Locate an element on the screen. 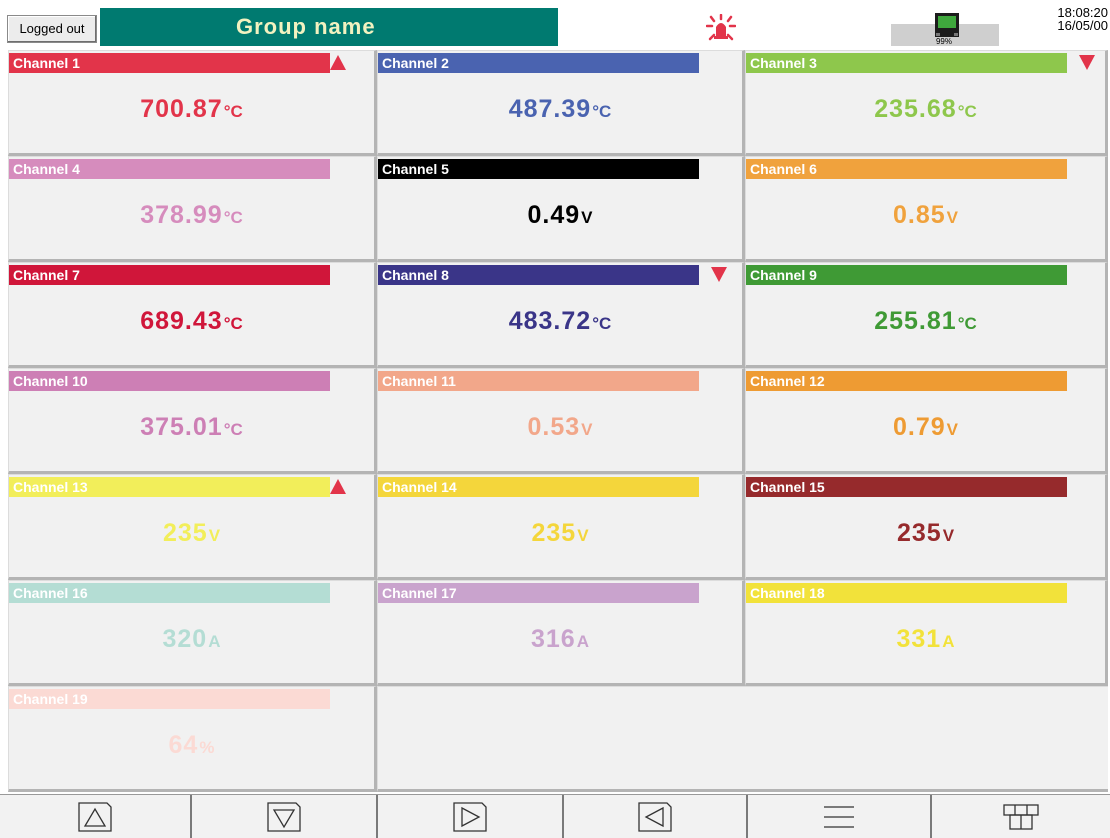 The height and width of the screenshot is (838, 1110). channel-panel: Channel 3 235.68°C is located at coordinates (926, 103).